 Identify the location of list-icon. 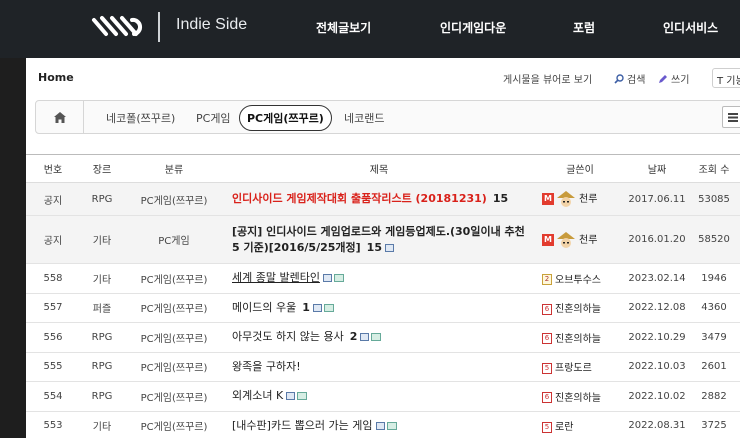
(733, 117).